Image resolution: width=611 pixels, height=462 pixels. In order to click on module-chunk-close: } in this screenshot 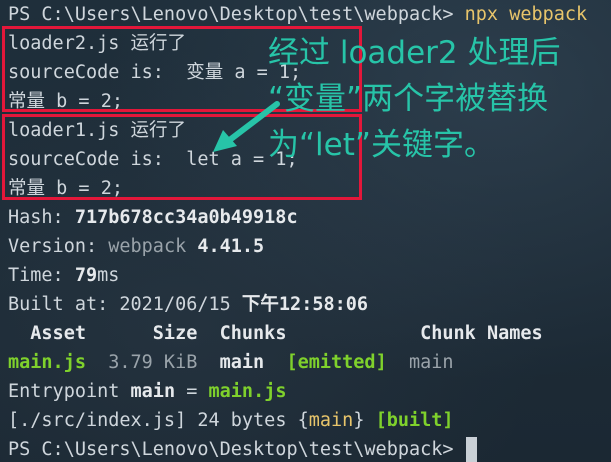, I will do `click(359, 420)`.